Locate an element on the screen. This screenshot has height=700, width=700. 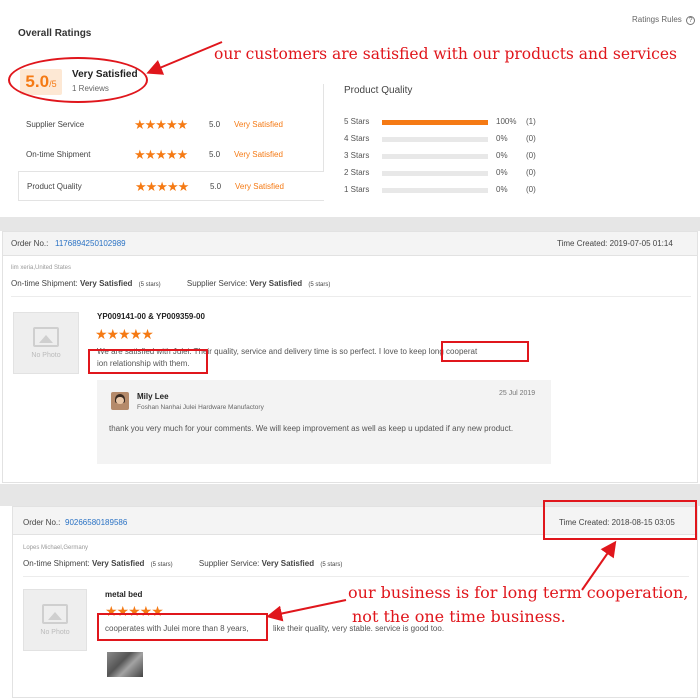
ratings-rules-link: Ratings Rules ? is located at coordinates (664, 20).